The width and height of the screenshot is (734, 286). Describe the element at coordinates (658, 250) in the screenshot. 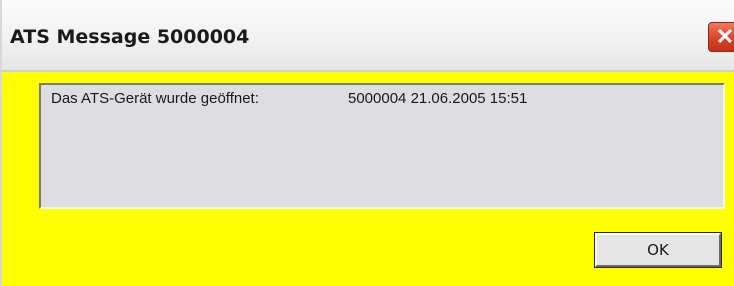

I see `ok-button: OK` at that location.